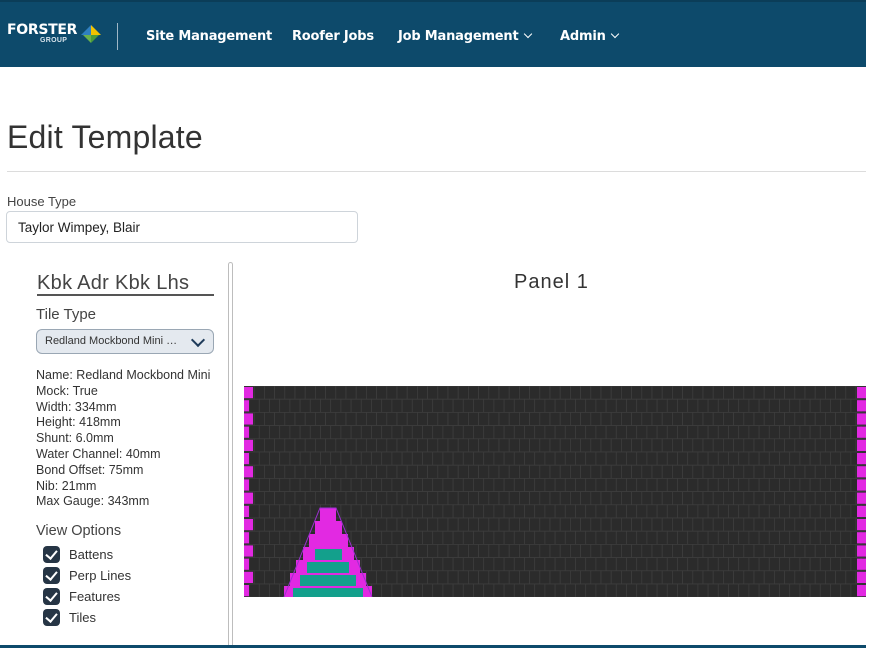 This screenshot has height=648, width=869. What do you see at coordinates (209, 37) in the screenshot?
I see `nav-site-management: Site Management` at bounding box center [209, 37].